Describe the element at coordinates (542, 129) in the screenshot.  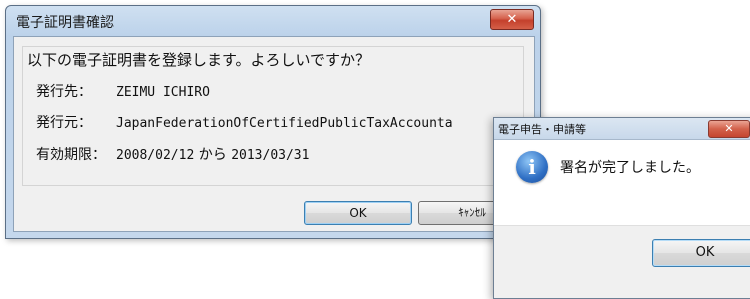
I see `window-title: 電子申告・申請等` at that location.